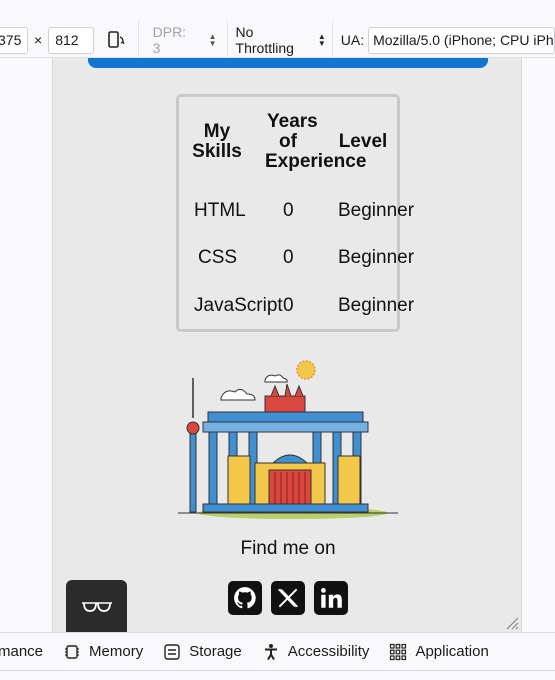 The width and height of the screenshot is (555, 680). I want to click on viewport-width-input: 375, so click(14, 40).